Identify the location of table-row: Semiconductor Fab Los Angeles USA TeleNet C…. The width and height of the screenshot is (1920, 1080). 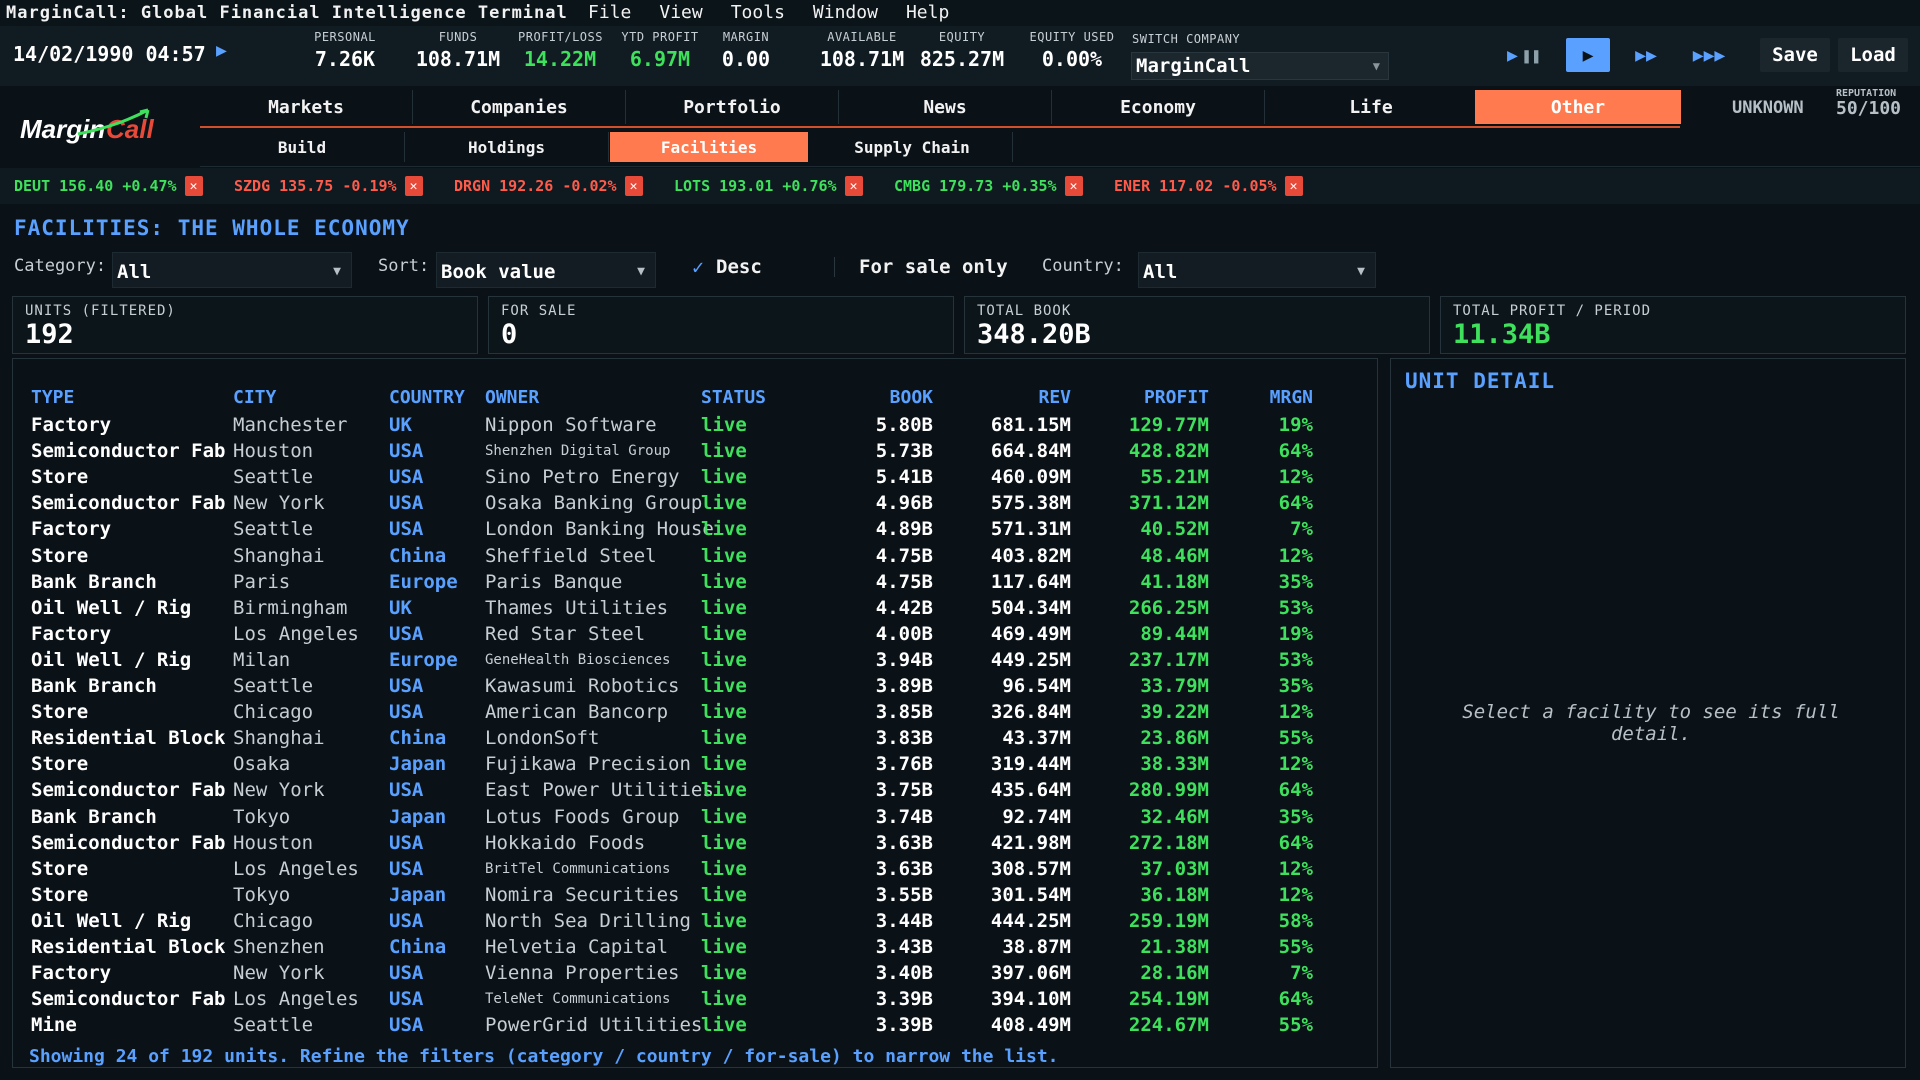
(695, 1001).